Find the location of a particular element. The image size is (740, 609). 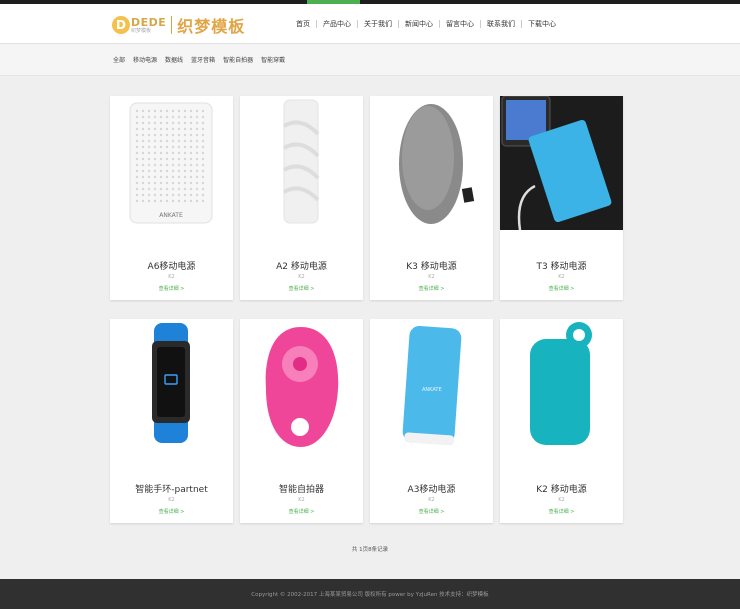

category-filter-bar: 全部 移动电源 数据线 蓝牙音箱 智能自拍器 智能穿戴 is located at coordinates (370, 60).